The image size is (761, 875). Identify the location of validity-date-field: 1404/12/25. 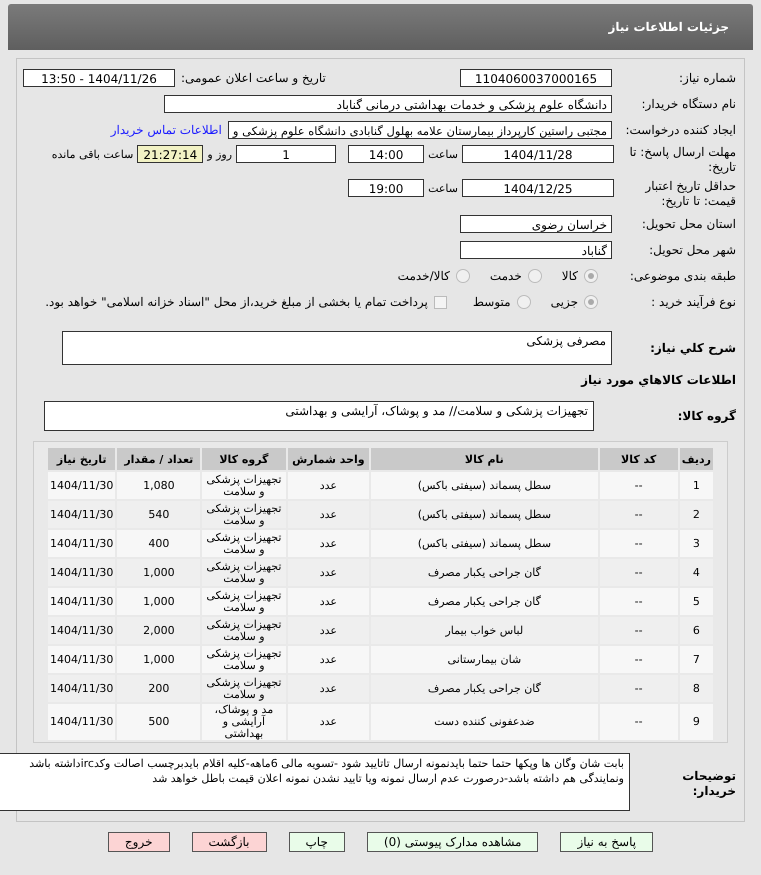
(538, 188).